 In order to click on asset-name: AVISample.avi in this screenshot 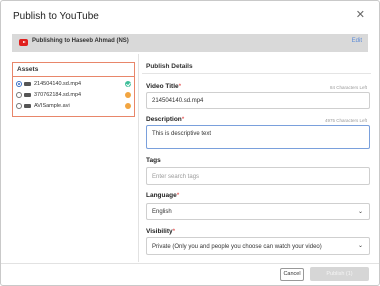, I will do `click(52, 106)`.